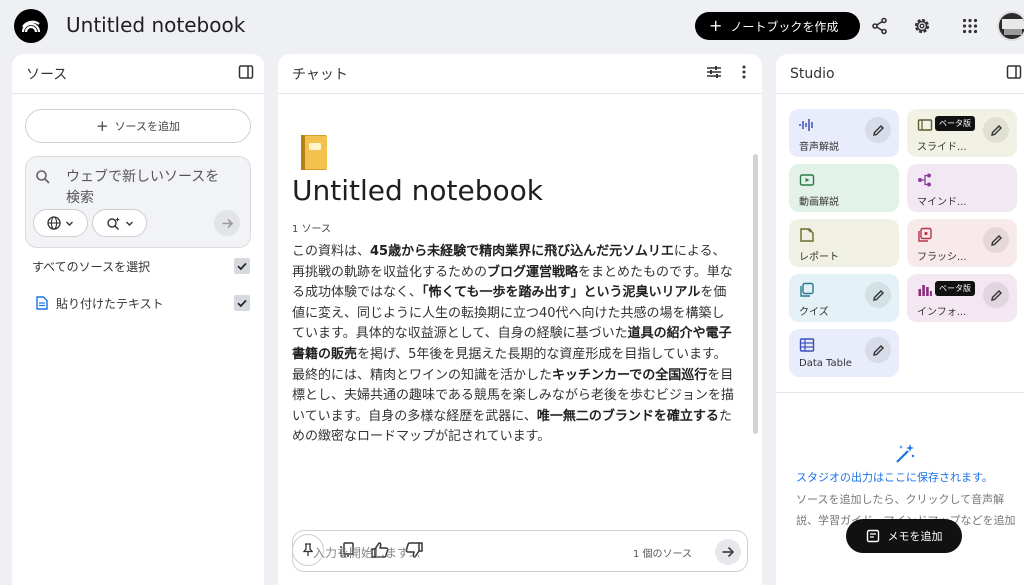 The height and width of the screenshot is (585, 1024). Describe the element at coordinates (962, 298) in the screenshot. I see `studio-tile-infographic: インフォ... ベータ版` at that location.